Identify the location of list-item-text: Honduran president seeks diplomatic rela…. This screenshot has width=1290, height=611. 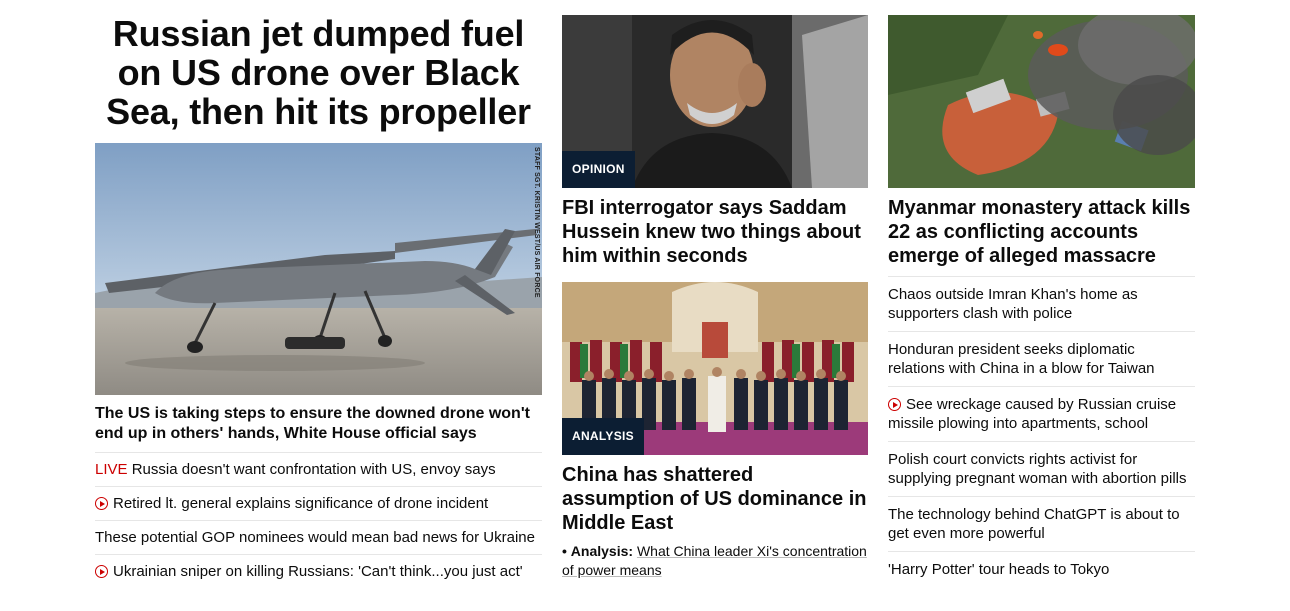
(1021, 359).